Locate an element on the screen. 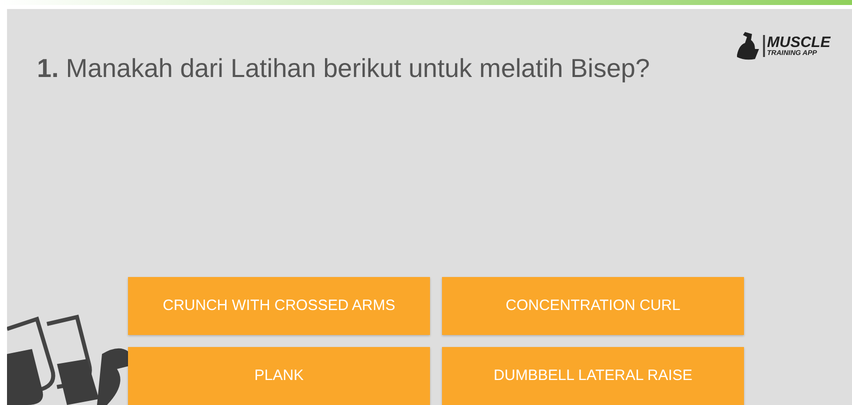 The image size is (852, 405). answer-button: PLANK is located at coordinates (279, 376).